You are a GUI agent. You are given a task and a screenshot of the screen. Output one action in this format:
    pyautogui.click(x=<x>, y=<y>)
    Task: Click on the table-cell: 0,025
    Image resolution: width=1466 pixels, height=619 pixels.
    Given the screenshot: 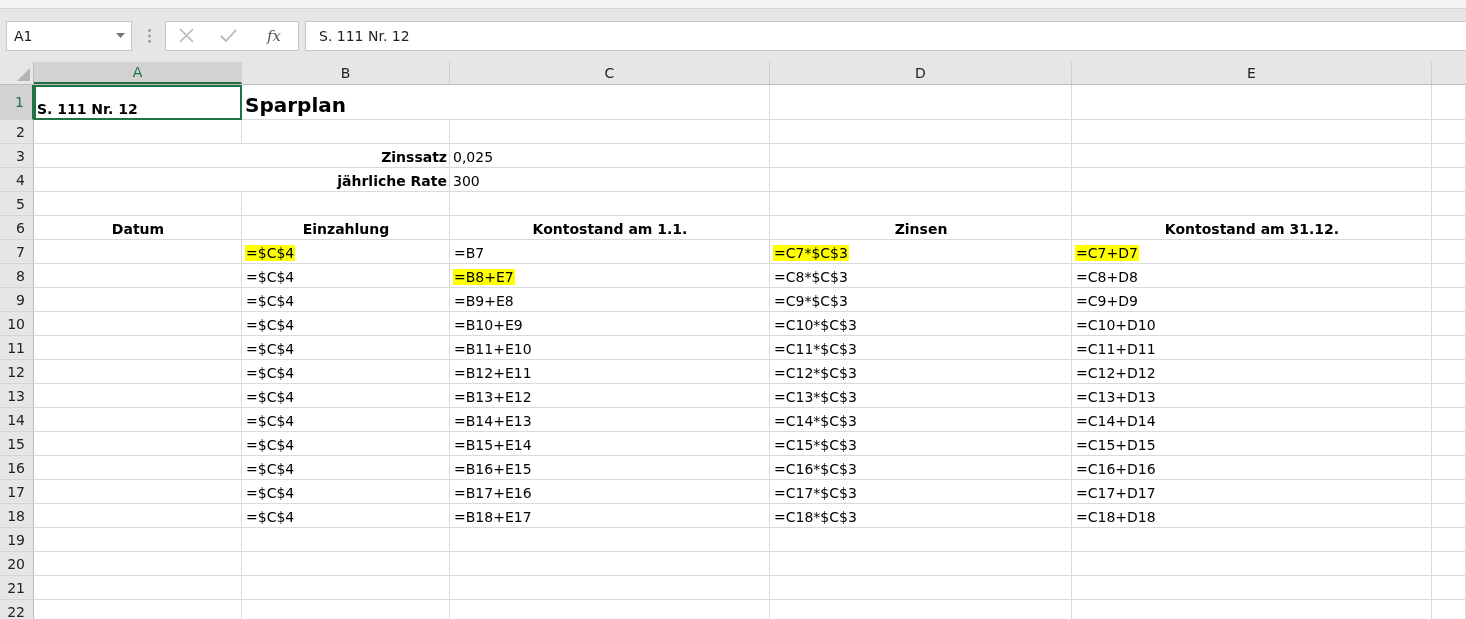 What is the action you would take?
    pyautogui.click(x=610, y=156)
    